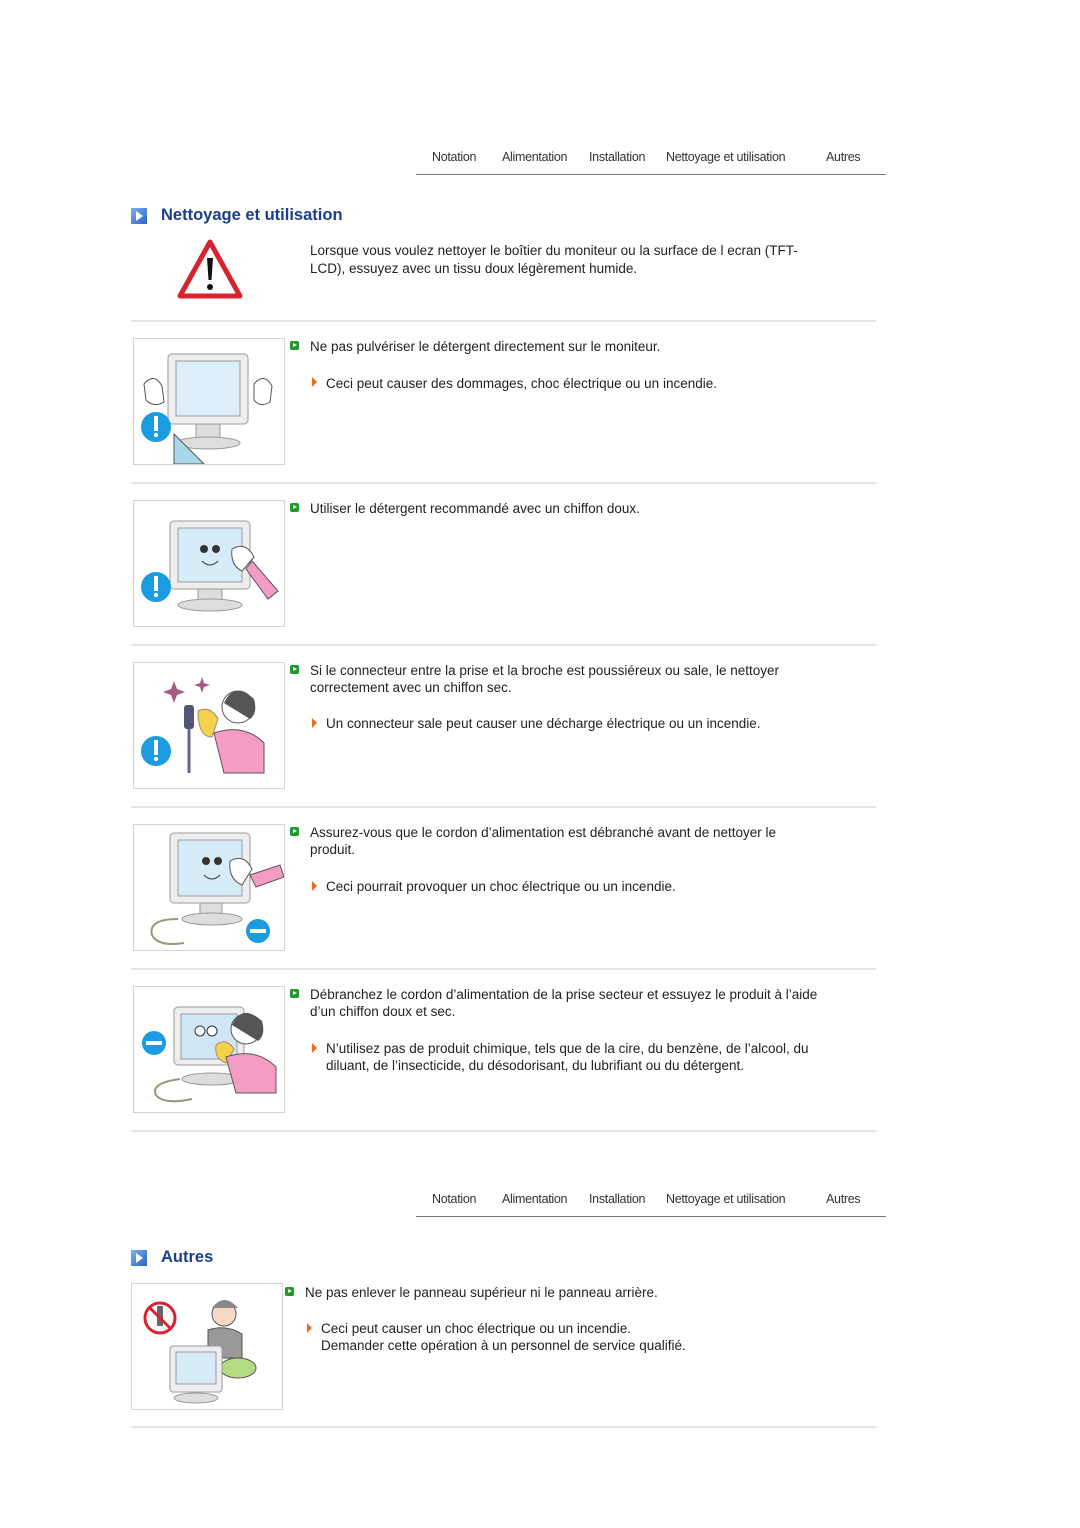 The image size is (1080, 1528). I want to click on item-main-text: produit., so click(333, 849).